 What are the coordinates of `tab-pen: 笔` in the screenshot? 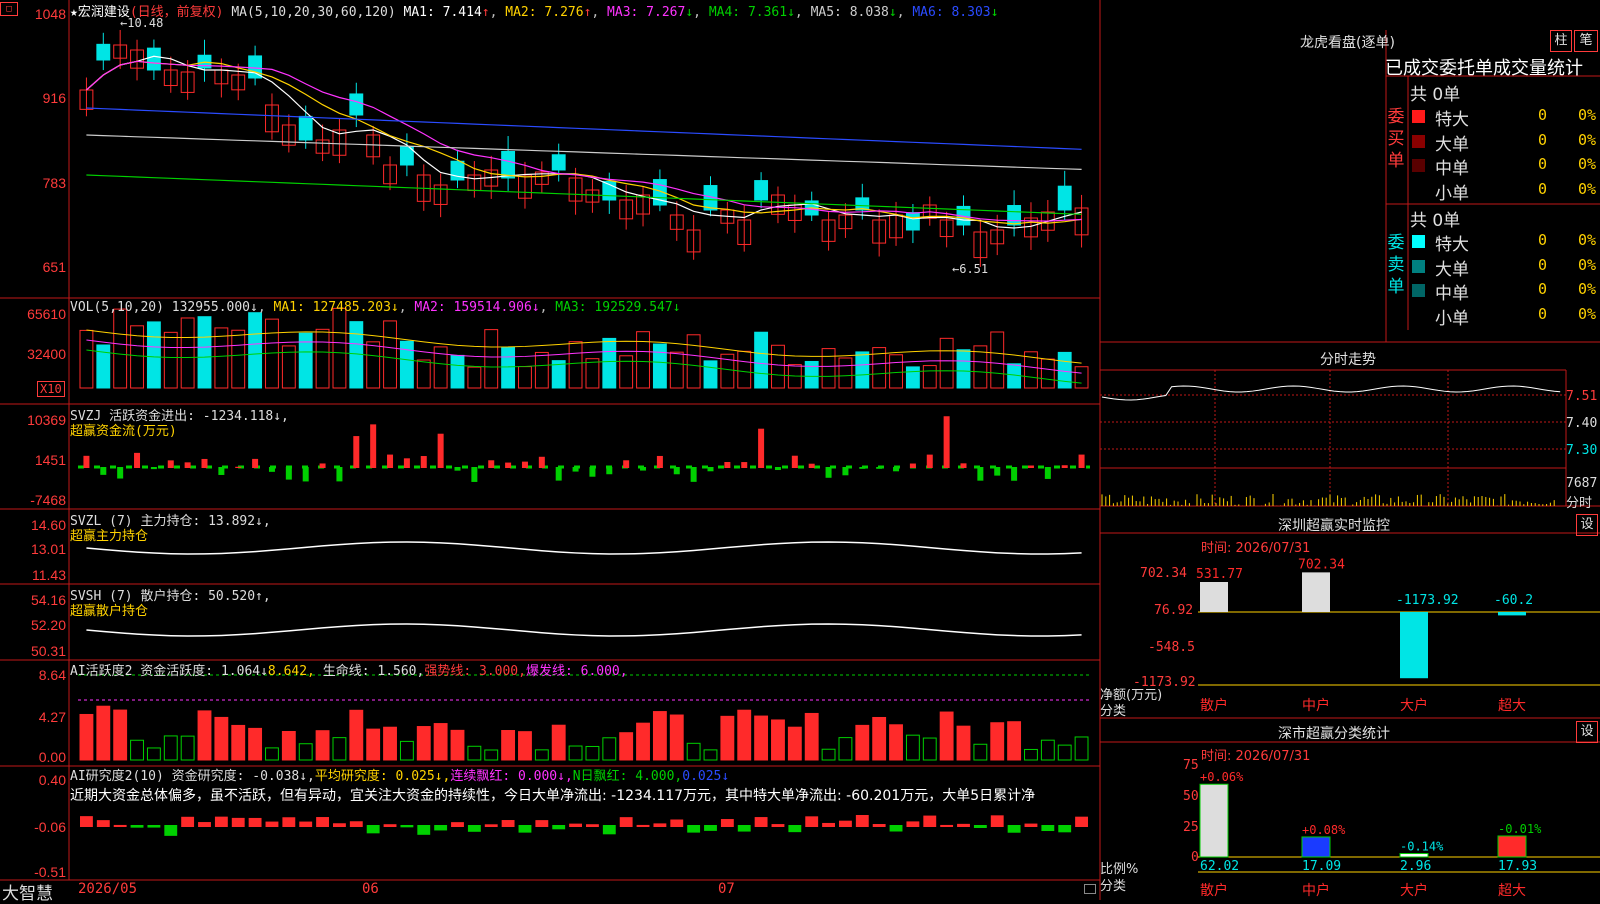 It's located at (1586, 41).